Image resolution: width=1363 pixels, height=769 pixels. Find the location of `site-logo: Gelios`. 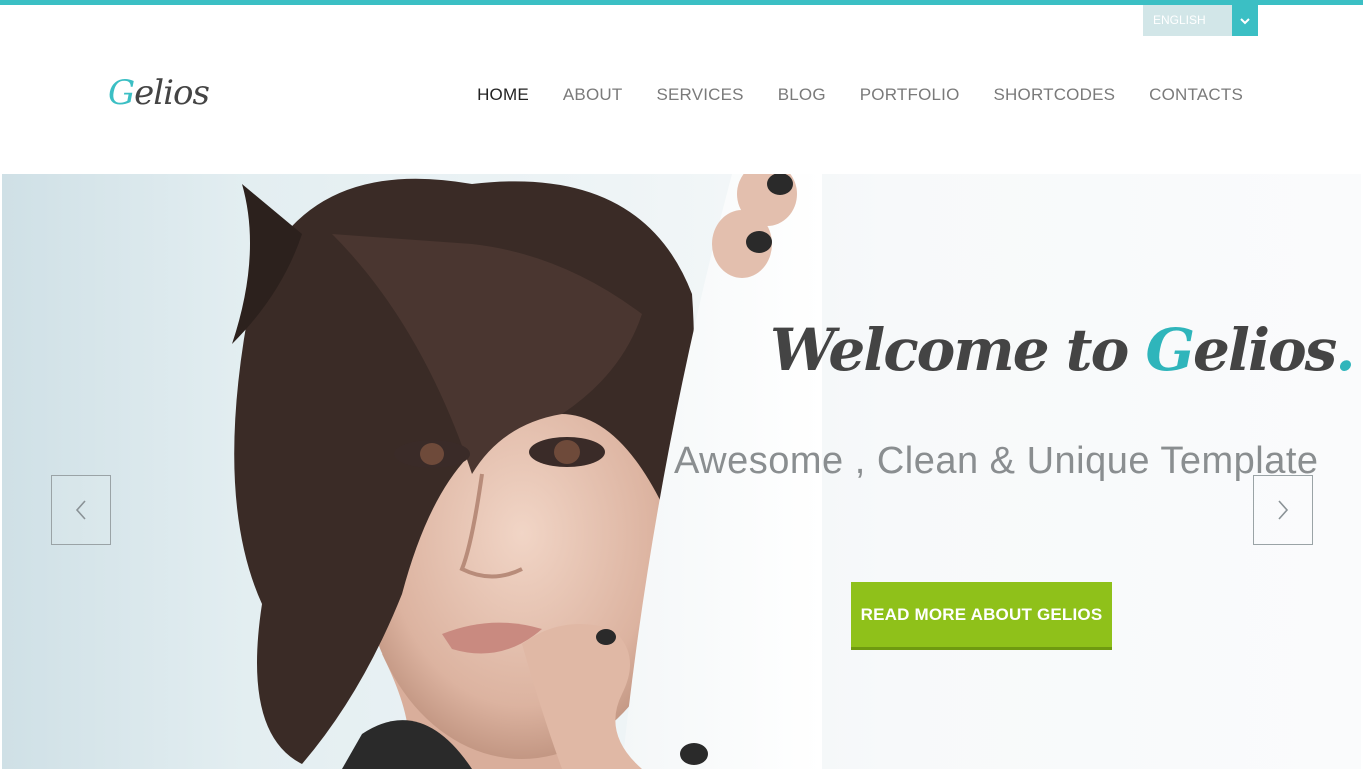

site-logo: Gelios is located at coordinates (159, 93).